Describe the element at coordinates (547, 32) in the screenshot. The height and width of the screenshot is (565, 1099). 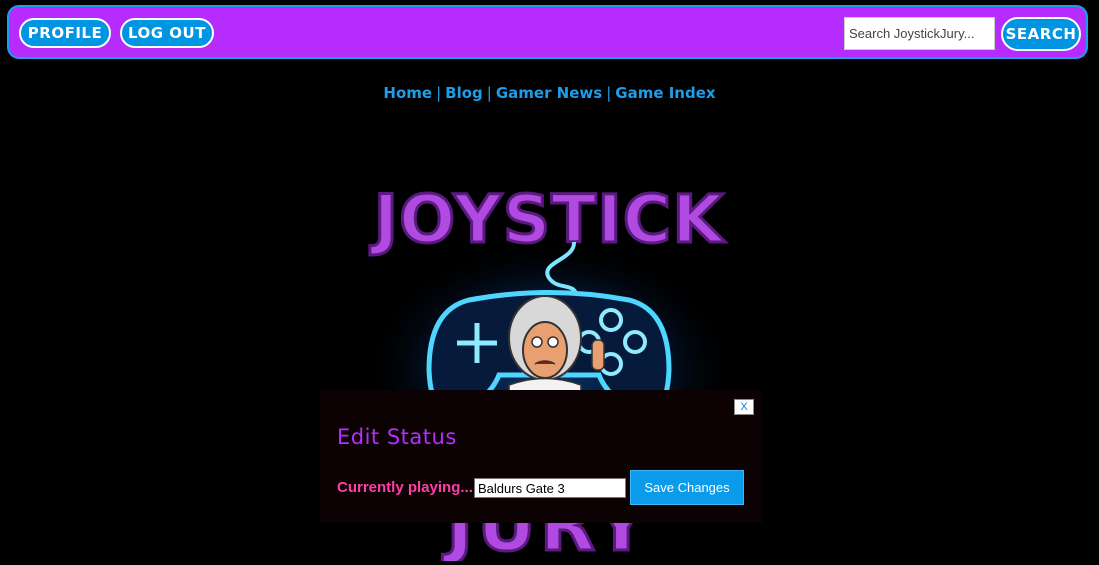
I see `top-bar: PROFILE LOG OUT SEARCH` at that location.